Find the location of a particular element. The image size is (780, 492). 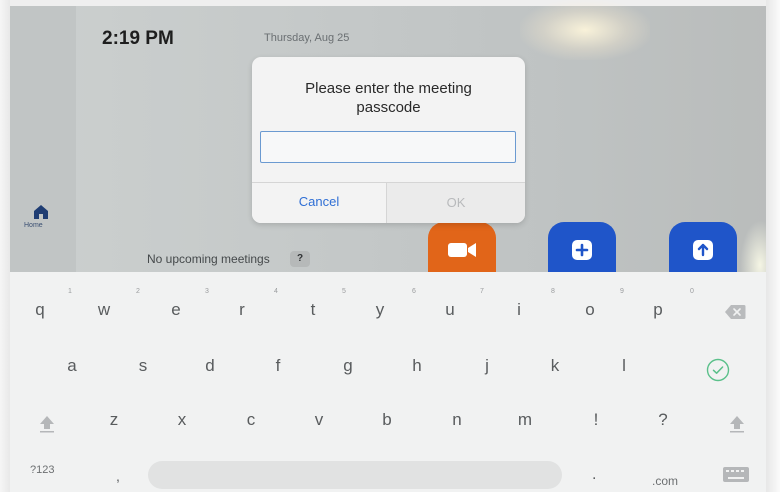

sidebar-item-home-label: Home is located at coordinates (33, 225).